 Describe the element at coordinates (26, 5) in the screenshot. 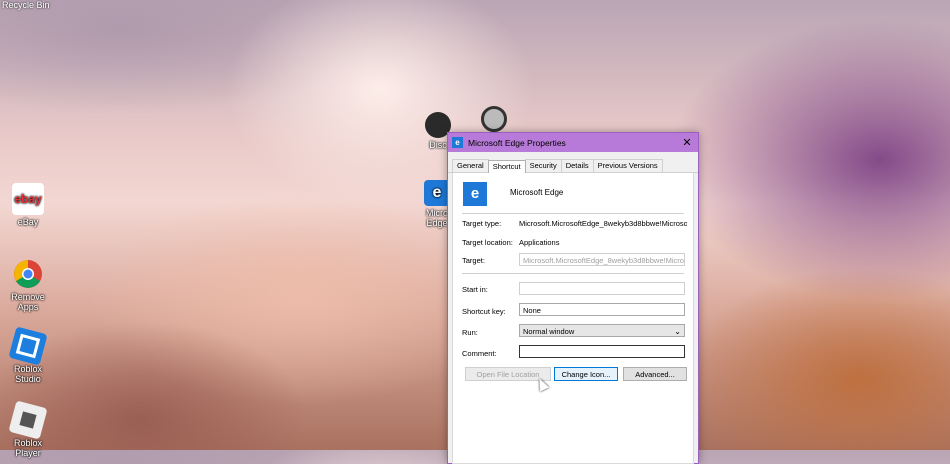

I see `recycle-bin-label: Recycle Bin` at that location.